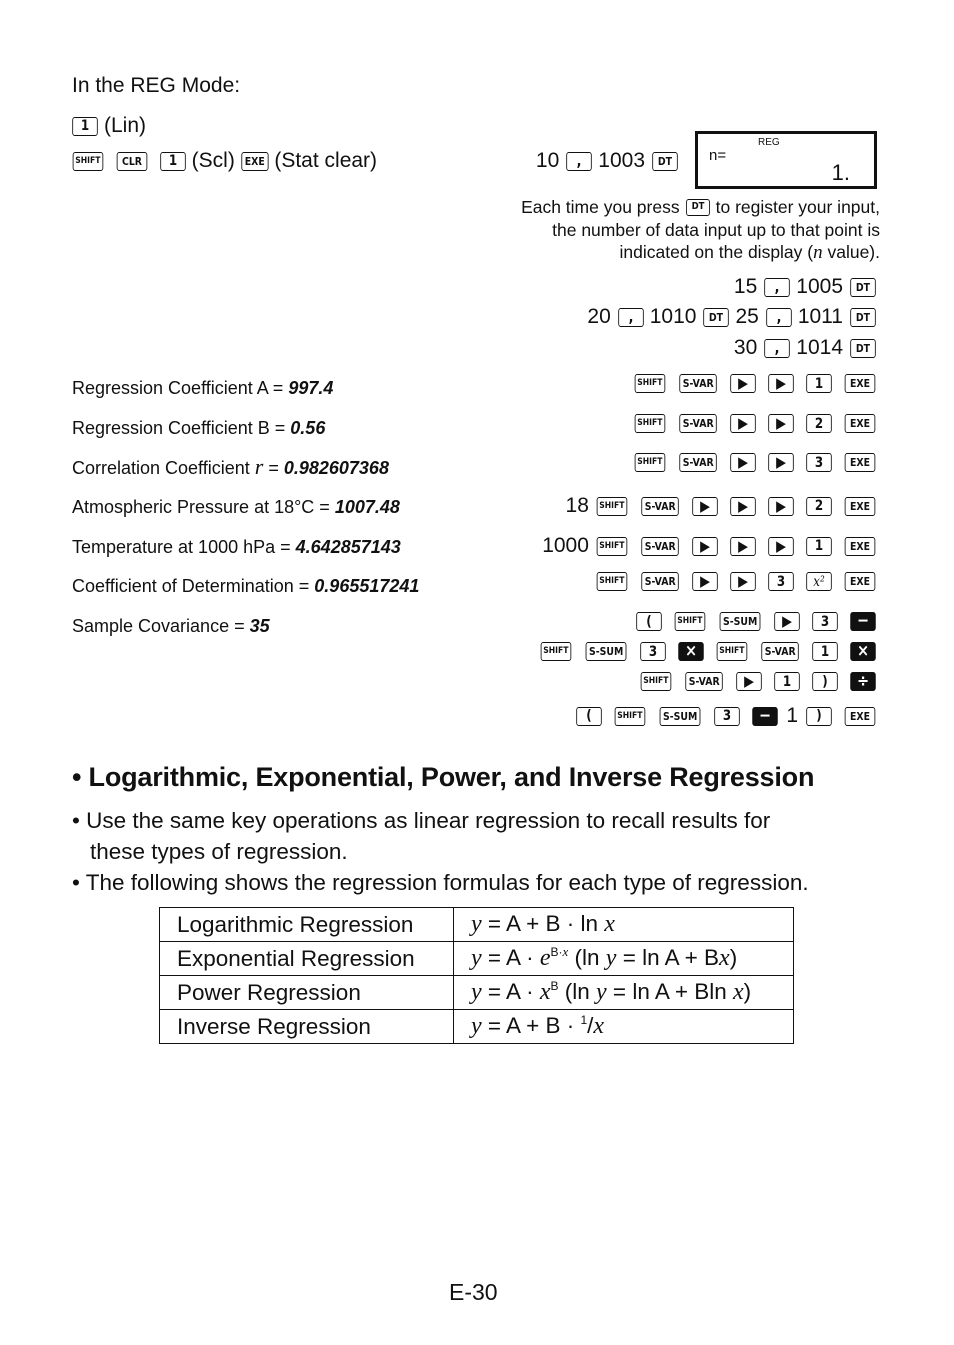 This screenshot has height=1345, width=954. I want to click on result-value: 4.642857143, so click(348, 547).